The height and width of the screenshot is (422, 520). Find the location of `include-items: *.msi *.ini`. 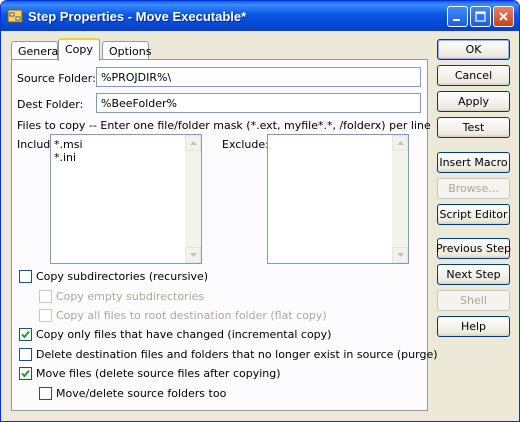

include-items: *.msi *.ini is located at coordinates (68, 151).